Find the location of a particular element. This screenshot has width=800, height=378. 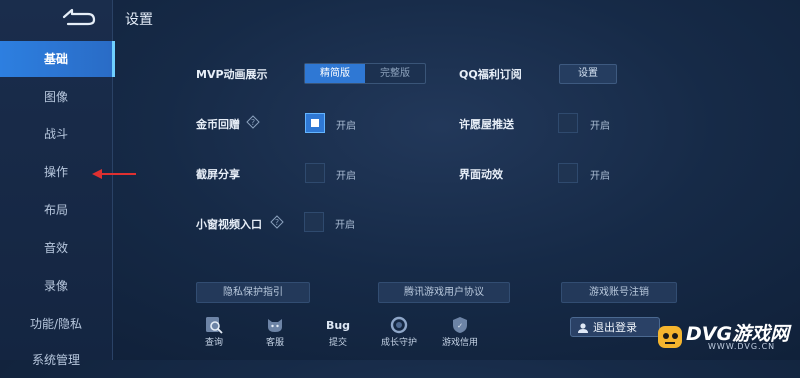

coin-rebate-state: 开启 is located at coordinates (346, 126).